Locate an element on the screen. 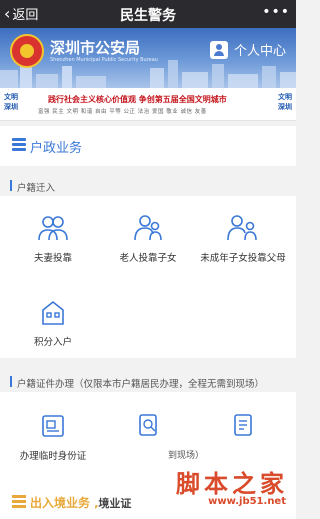  service-elder: 老人投靠子女 is located at coordinates (148, 239).